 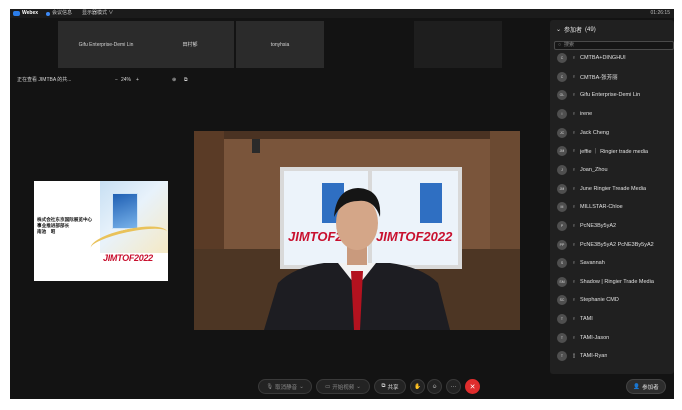 What do you see at coordinates (126, 80) in the screenshot?
I see `zoom-level: 24%` at bounding box center [126, 80].